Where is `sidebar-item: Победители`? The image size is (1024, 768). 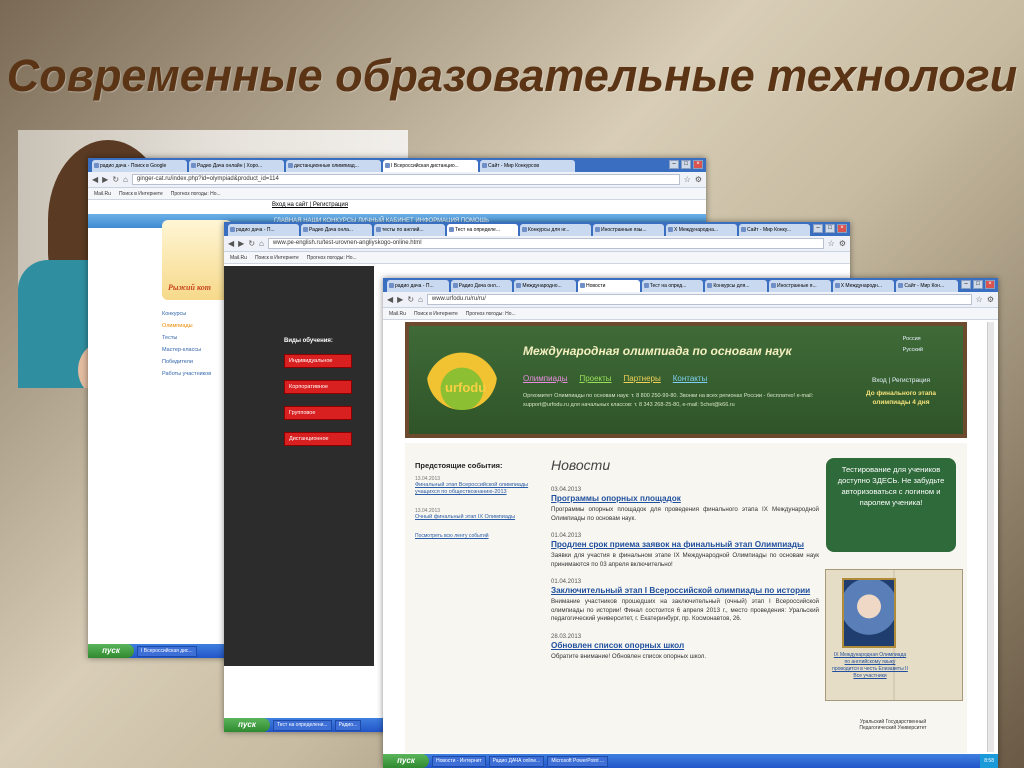 sidebar-item: Победители is located at coordinates (186, 362).